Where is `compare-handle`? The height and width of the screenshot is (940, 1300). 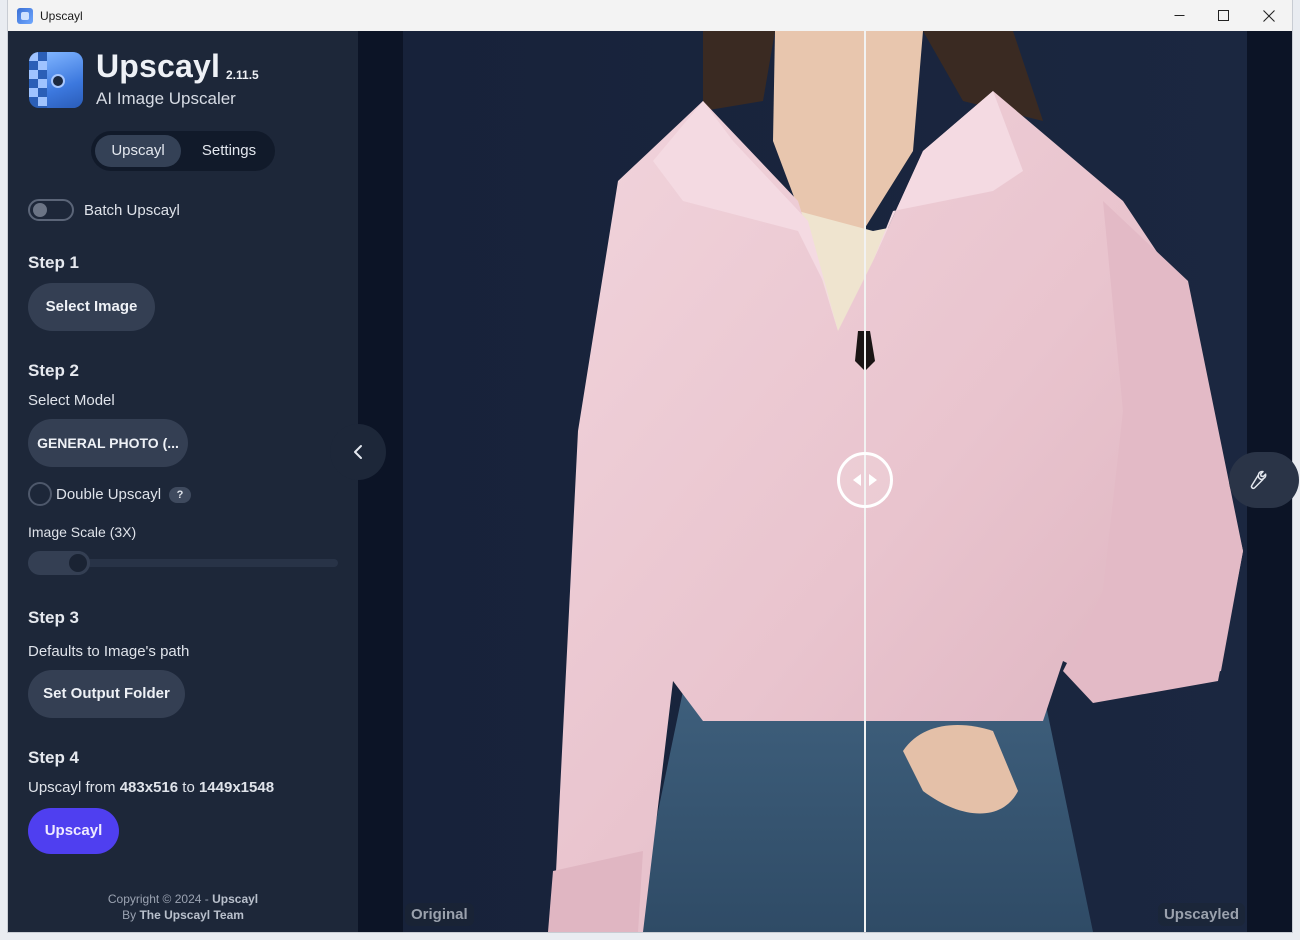
compare-handle is located at coordinates (865, 480).